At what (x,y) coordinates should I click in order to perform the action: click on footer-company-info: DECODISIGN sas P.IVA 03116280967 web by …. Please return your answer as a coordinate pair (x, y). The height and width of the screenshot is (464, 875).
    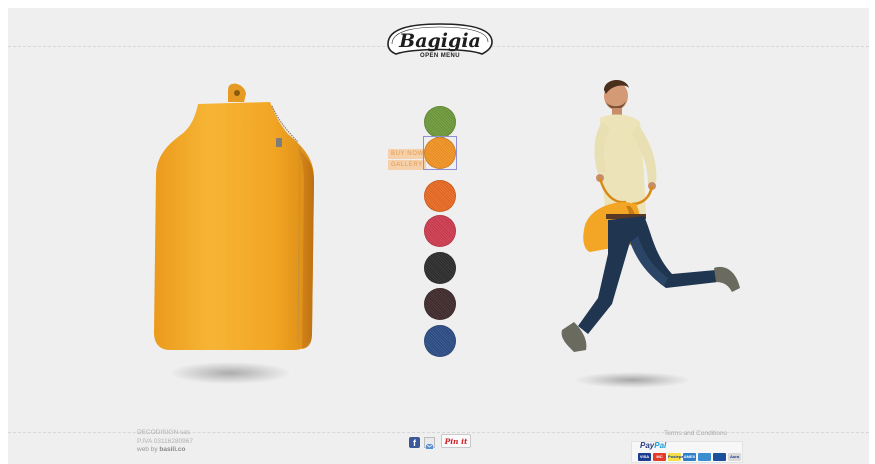
    Looking at the image, I should click on (165, 442).